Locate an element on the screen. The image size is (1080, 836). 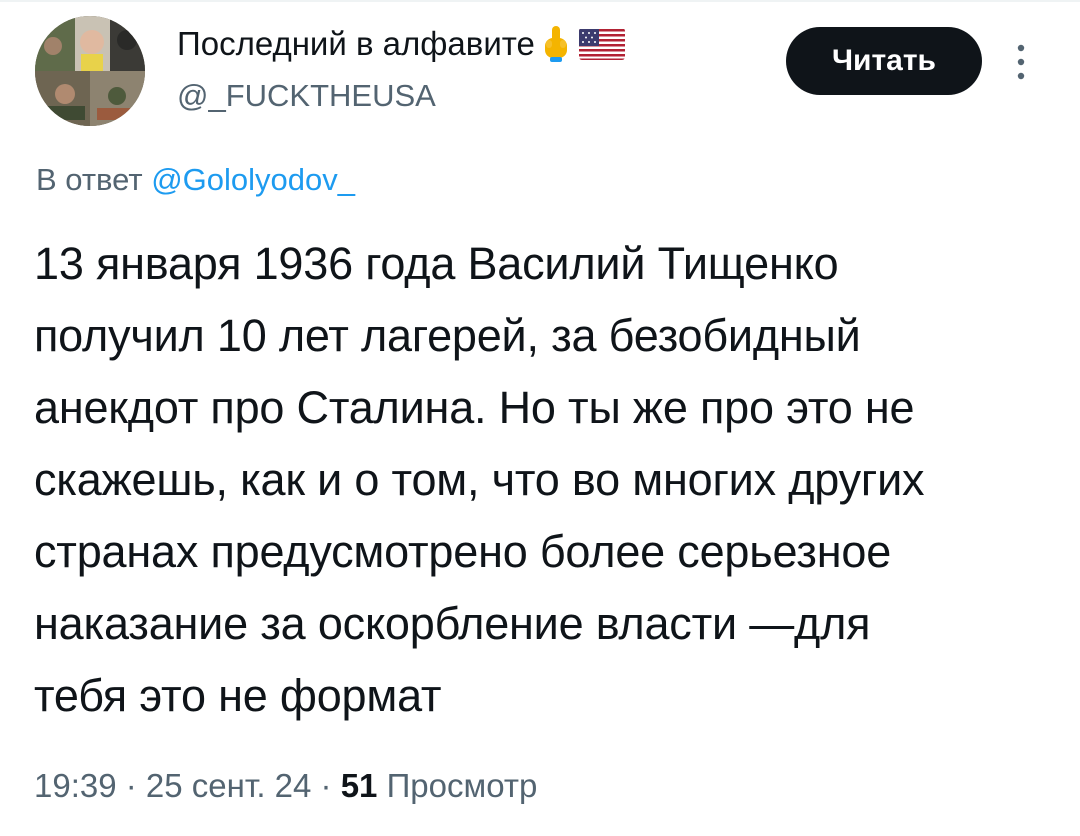
reply-mention-link: @Gololyodov_ is located at coordinates (253, 179).